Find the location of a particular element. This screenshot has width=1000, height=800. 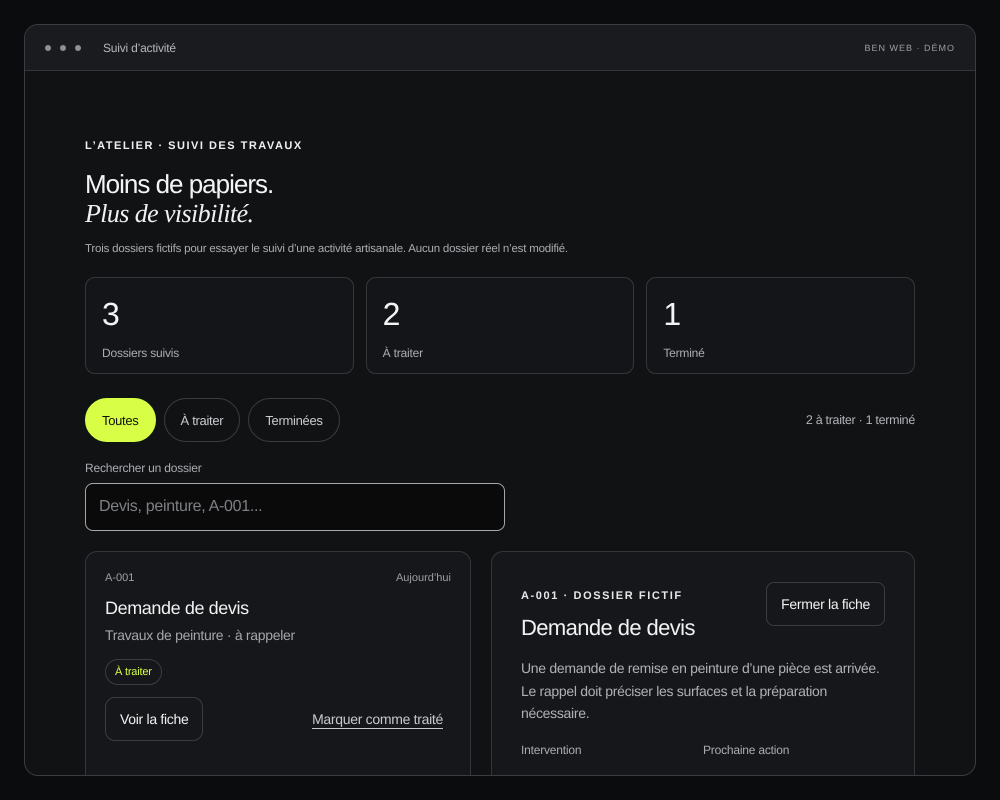

detail-eyebrow: A-001 · DOSSIER FICTIF is located at coordinates (602, 596).